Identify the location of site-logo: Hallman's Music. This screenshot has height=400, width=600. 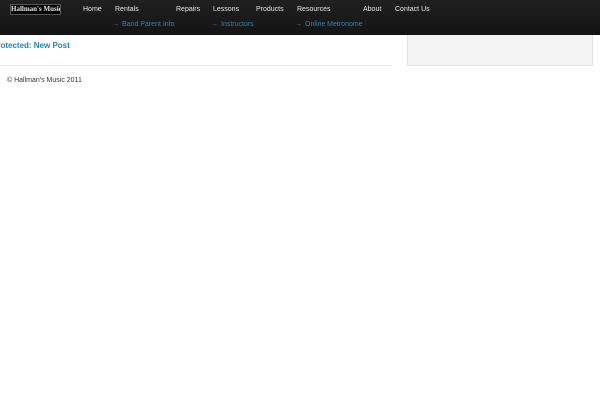
(35, 9).